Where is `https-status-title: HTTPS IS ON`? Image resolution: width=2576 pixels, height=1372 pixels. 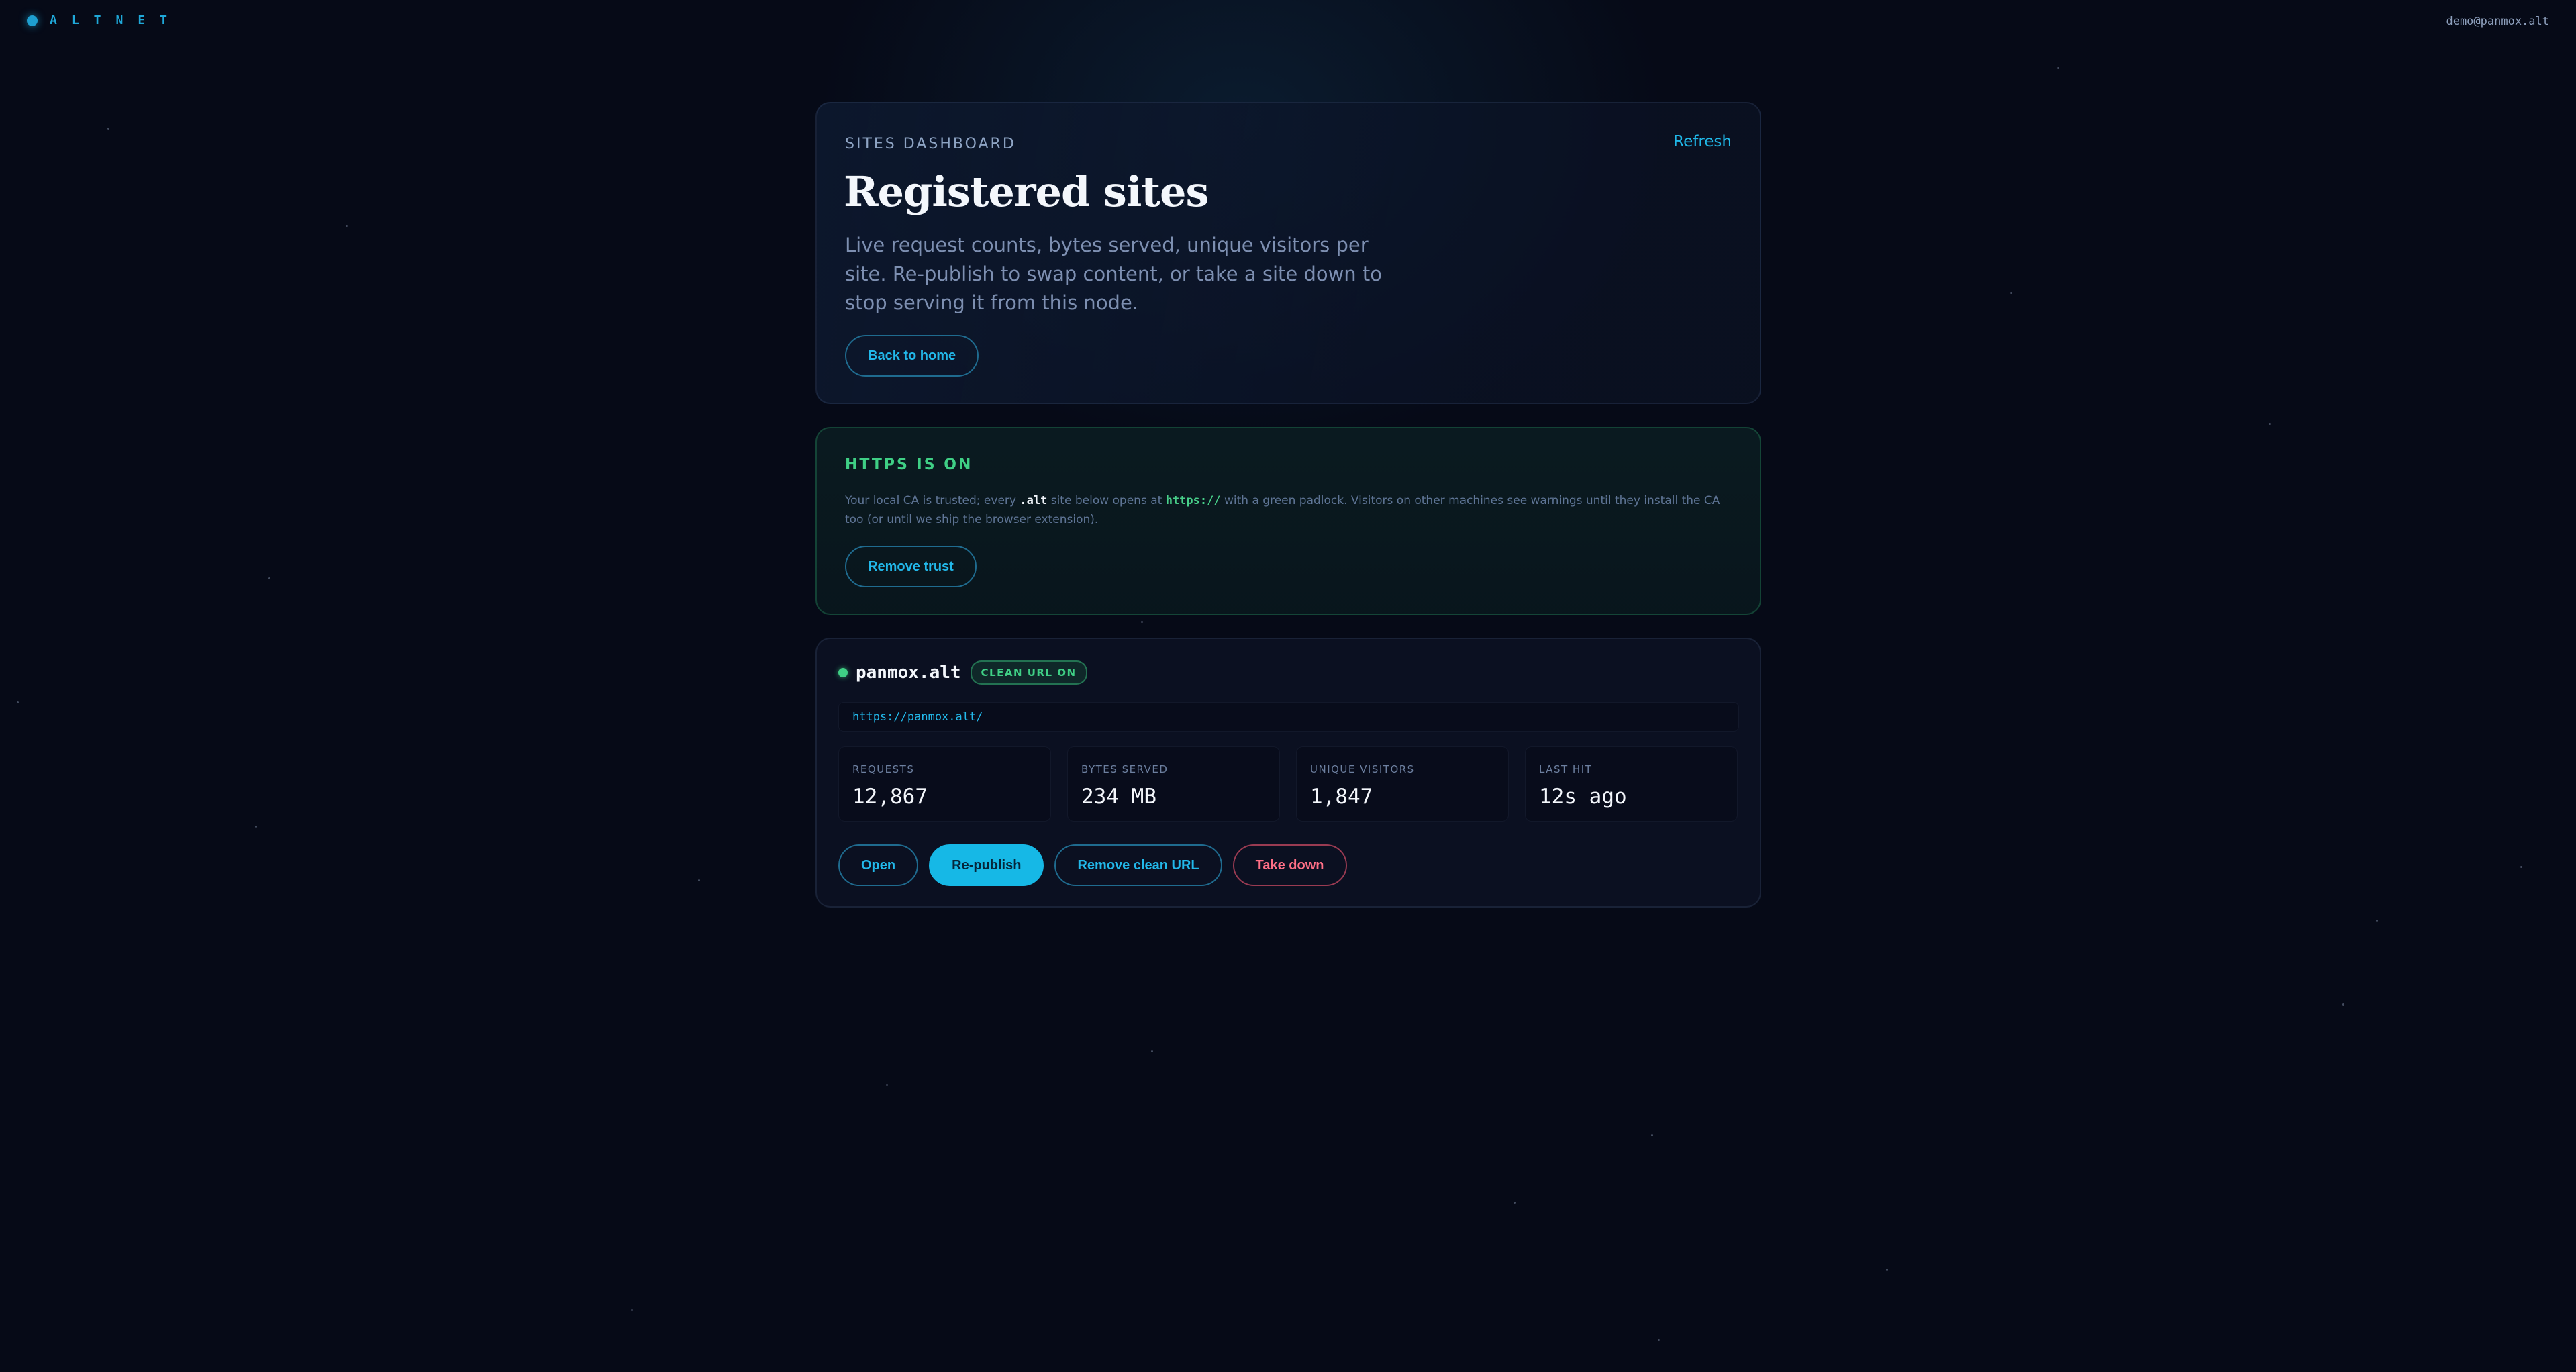 https-status-title: HTTPS IS ON is located at coordinates (909, 464).